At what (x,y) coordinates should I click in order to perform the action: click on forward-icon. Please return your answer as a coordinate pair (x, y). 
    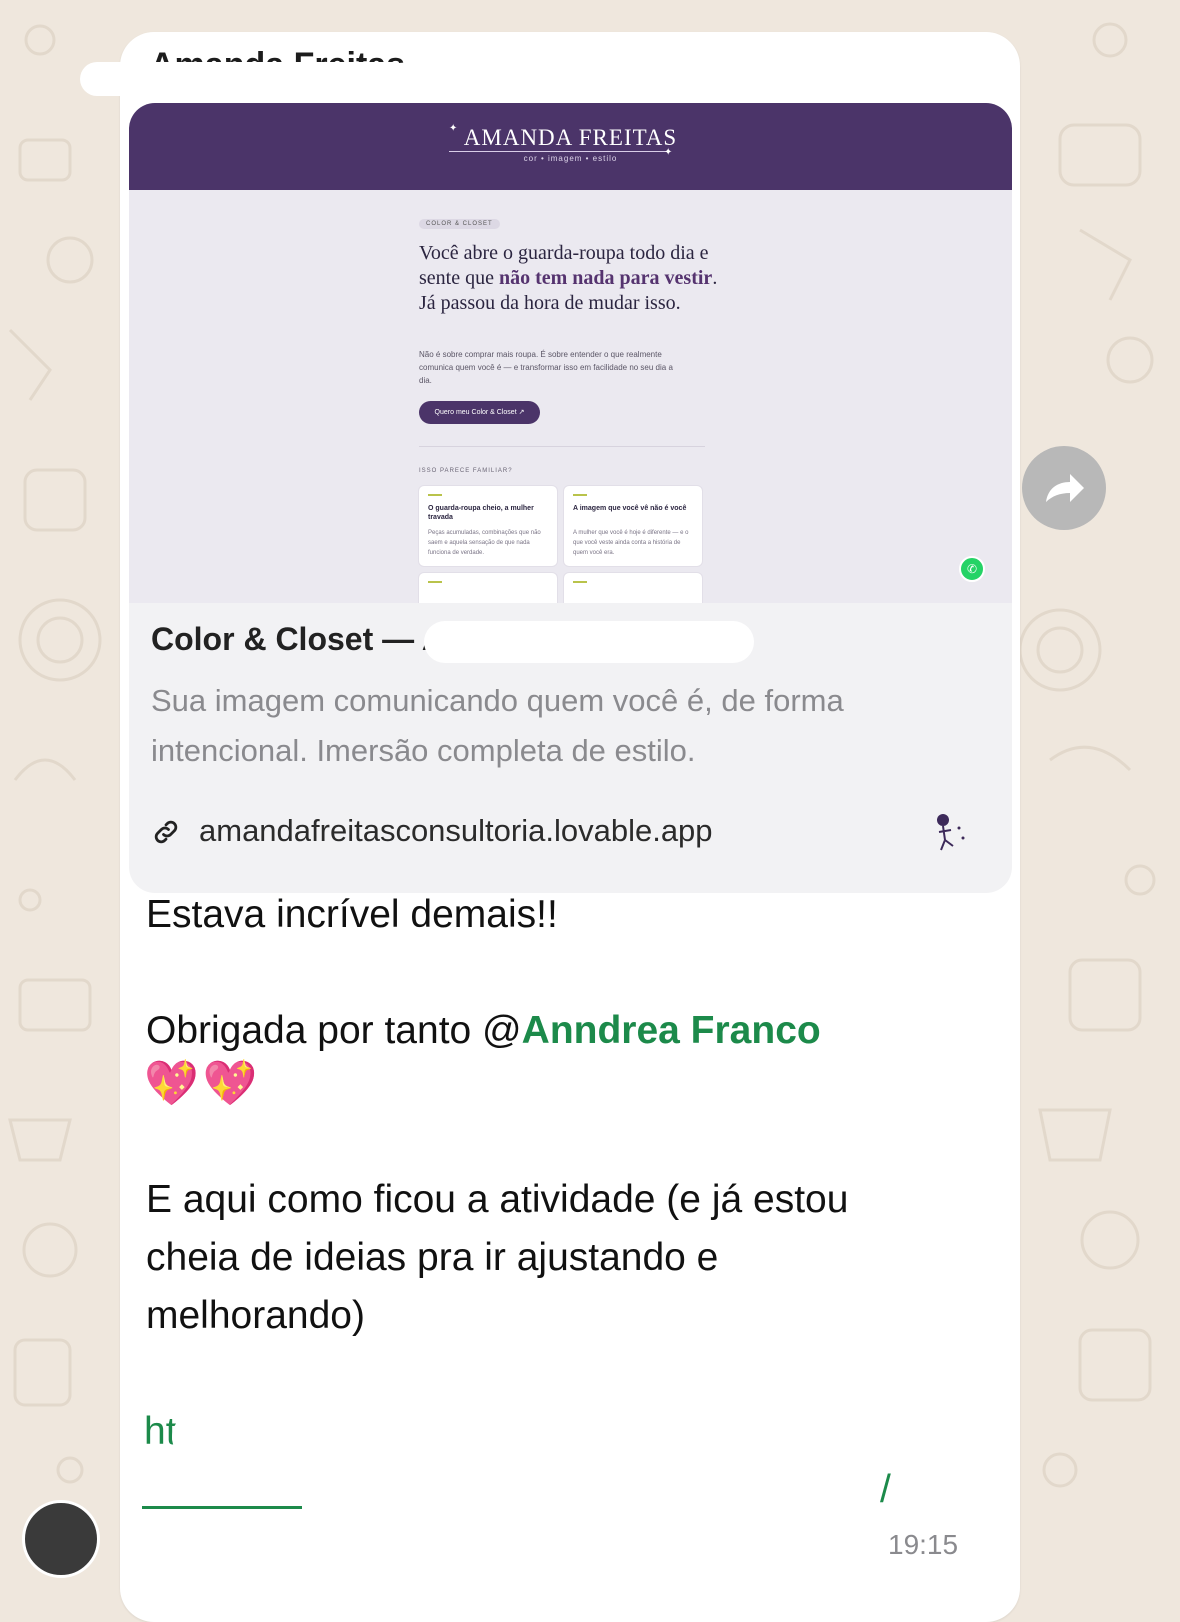
    Looking at the image, I should click on (1065, 488).